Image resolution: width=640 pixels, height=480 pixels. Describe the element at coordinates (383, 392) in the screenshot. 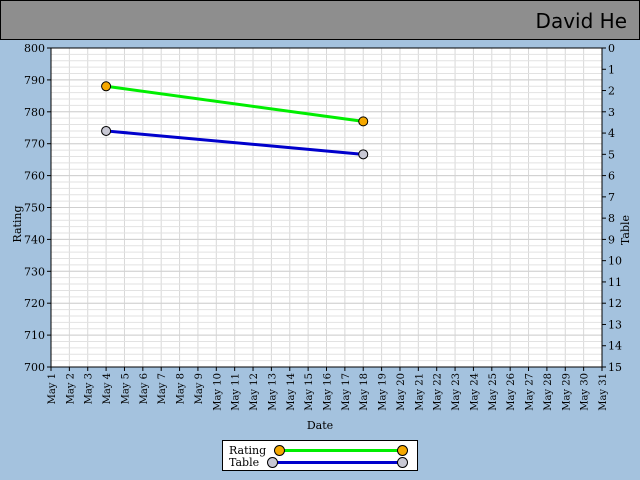

I see `x-tick-label: May 19` at that location.